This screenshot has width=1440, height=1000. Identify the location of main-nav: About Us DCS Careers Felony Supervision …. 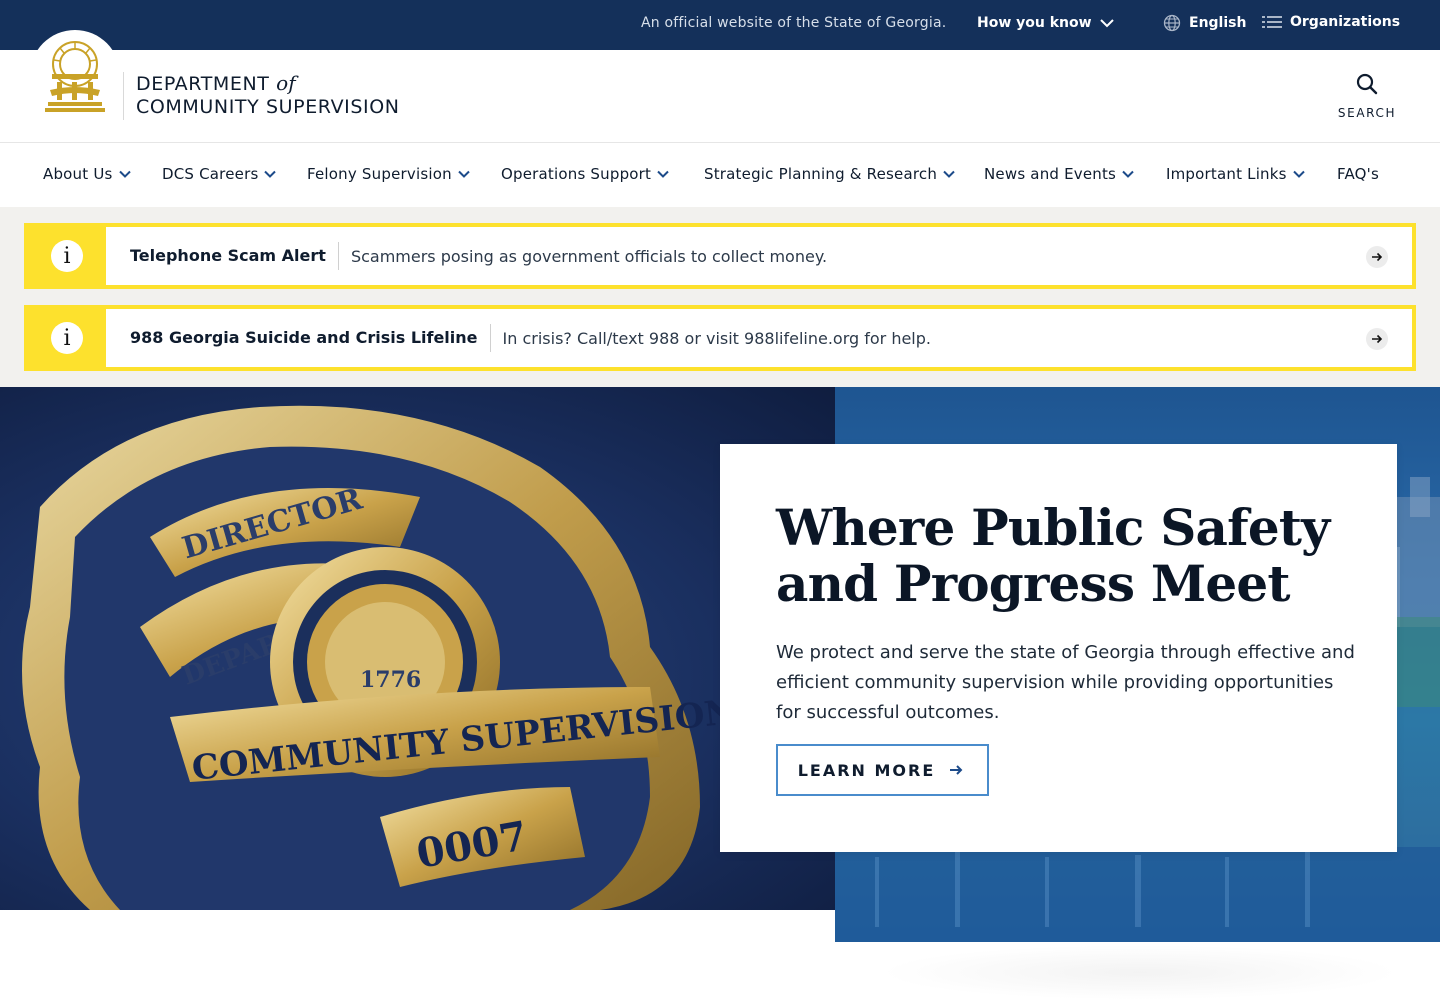
(720, 175).